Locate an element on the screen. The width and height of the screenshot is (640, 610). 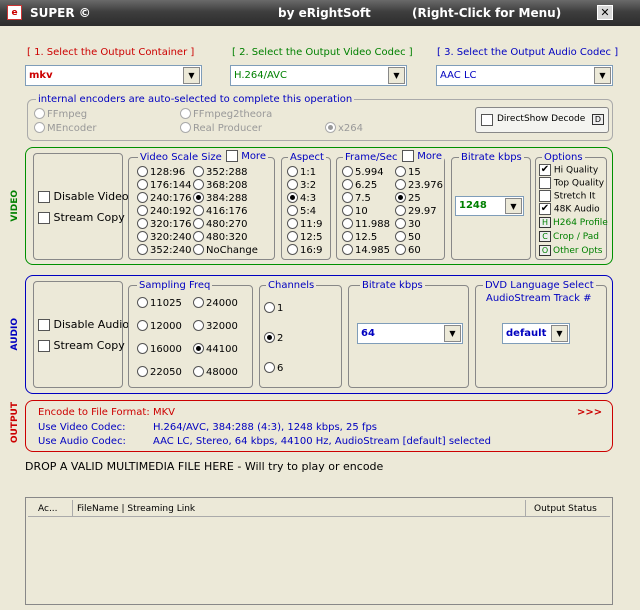
freq-option: 44100 is located at coordinates (215, 349).